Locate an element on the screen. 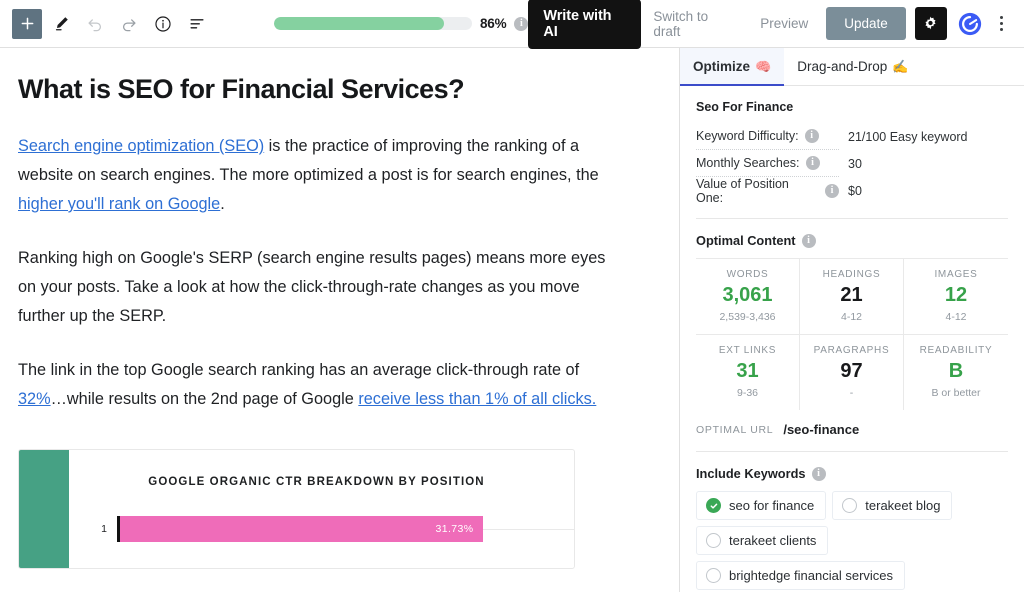 The height and width of the screenshot is (592, 1024). metric-ext-links: EXT LINKS 31 9-36 is located at coordinates (748, 372).